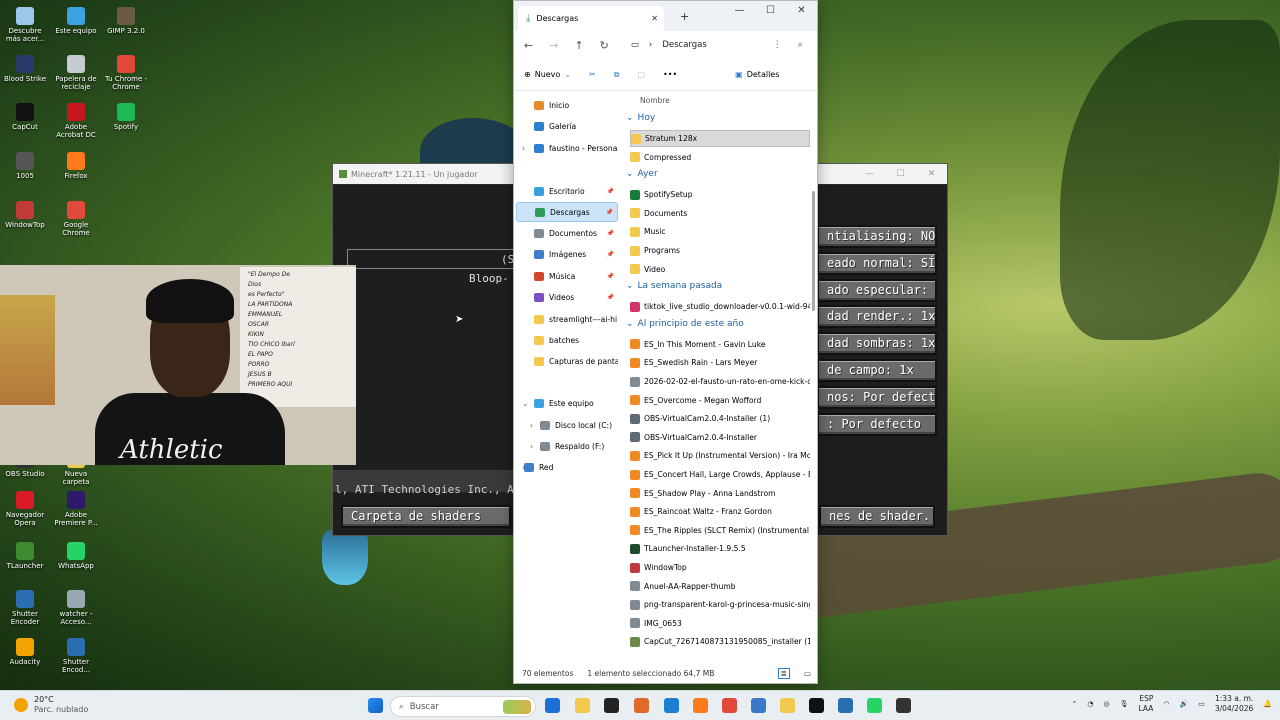  Describe the element at coordinates (877, 317) in the screenshot. I see `video-option-button: dad render.: 1x` at that location.